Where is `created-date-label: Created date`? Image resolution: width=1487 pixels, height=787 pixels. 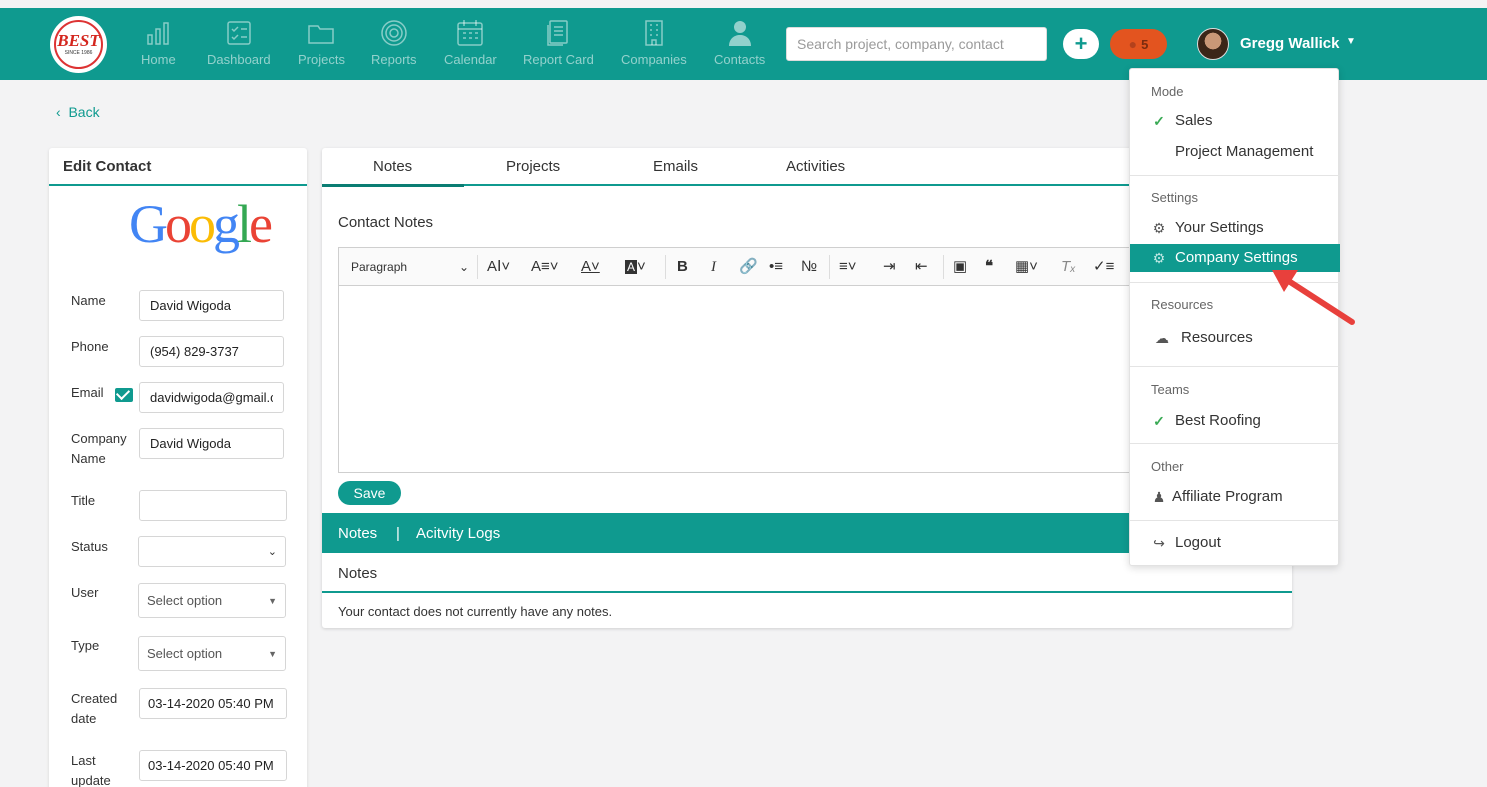
created-date-label: Created date is located at coordinates (94, 708).